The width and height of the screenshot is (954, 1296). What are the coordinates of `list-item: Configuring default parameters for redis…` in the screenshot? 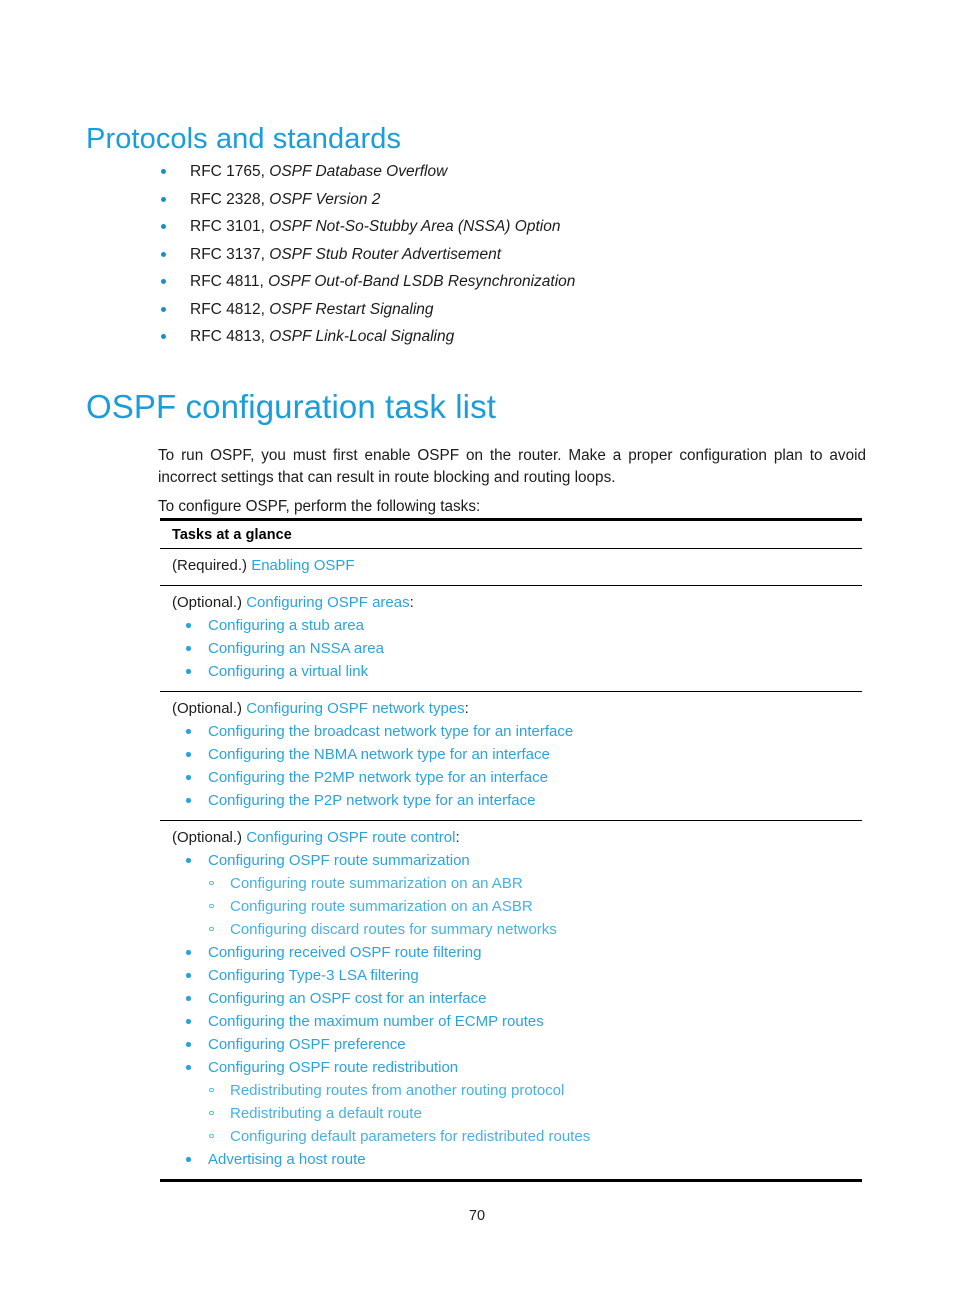 It's located at (535, 1136).